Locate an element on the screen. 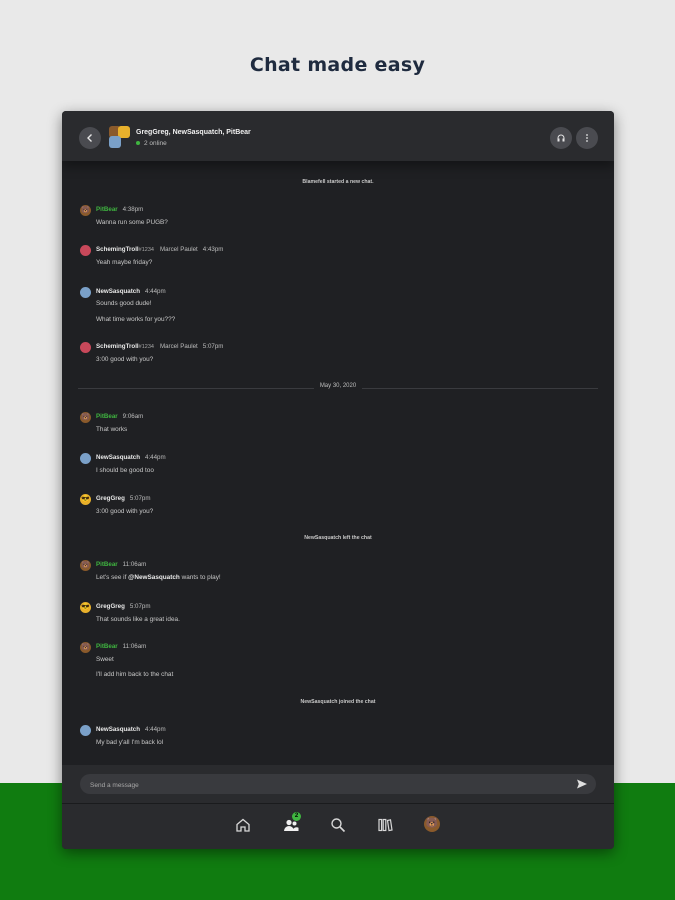  compose-bar is located at coordinates (338, 784).